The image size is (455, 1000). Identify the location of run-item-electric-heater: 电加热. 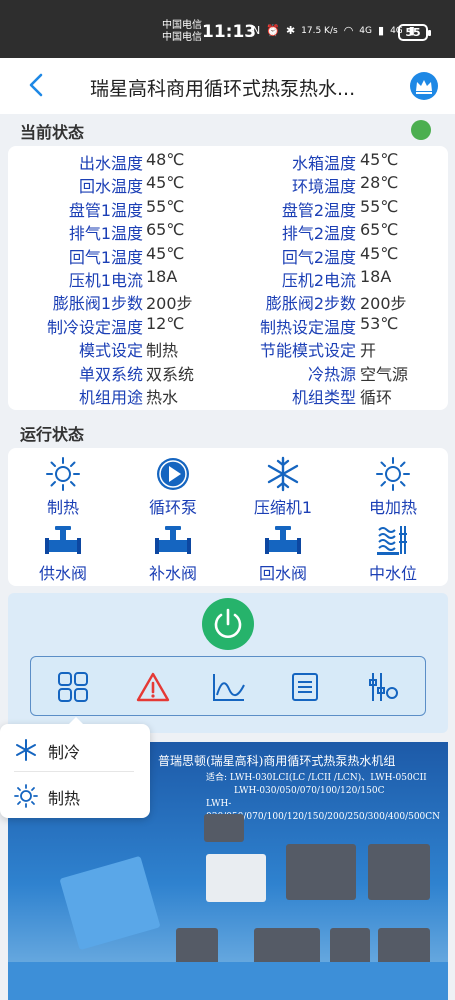
(393, 487).